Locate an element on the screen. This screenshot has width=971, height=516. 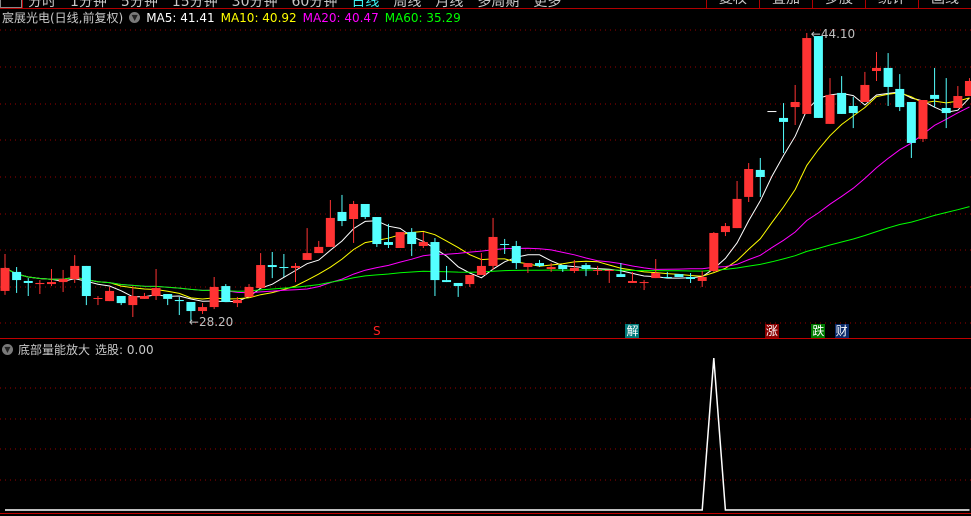
chevron-down-icon: ▼ is located at coordinates (7, 349).